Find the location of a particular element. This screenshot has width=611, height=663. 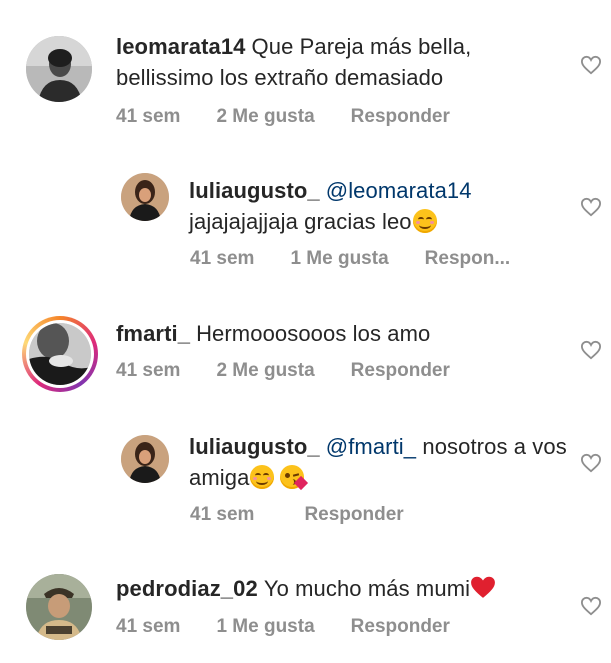

story-ring is located at coordinates (60, 354).